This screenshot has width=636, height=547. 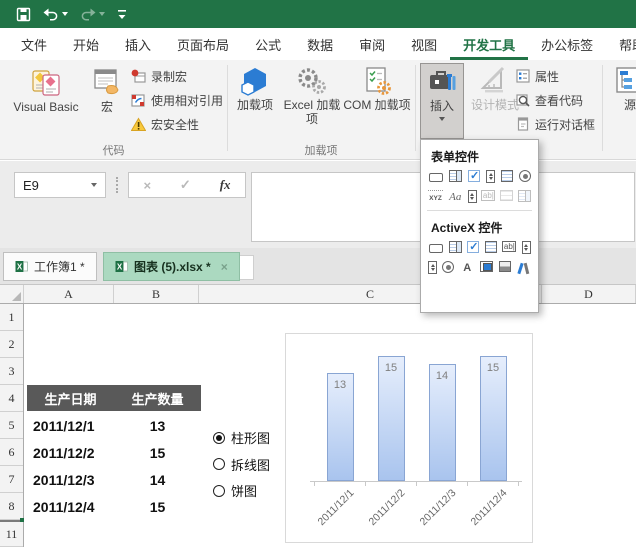 What do you see at coordinates (65, 14) in the screenshot?
I see `undo-dropdown-caret` at bounding box center [65, 14].